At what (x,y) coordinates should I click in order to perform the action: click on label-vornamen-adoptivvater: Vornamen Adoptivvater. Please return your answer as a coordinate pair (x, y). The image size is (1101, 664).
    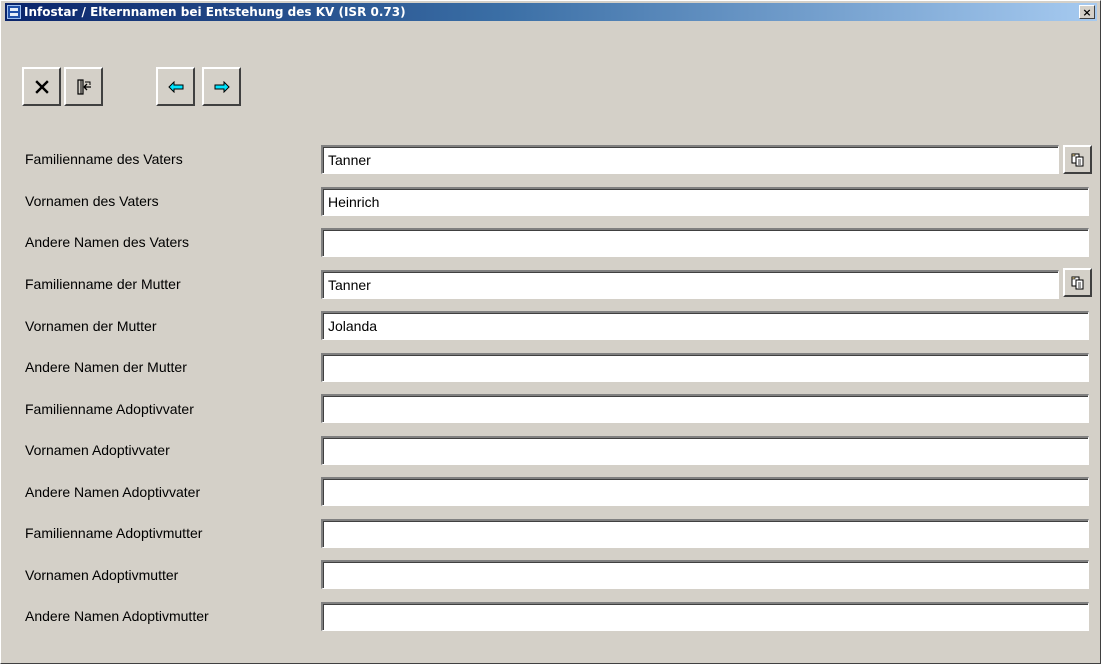
    Looking at the image, I should click on (97, 450).